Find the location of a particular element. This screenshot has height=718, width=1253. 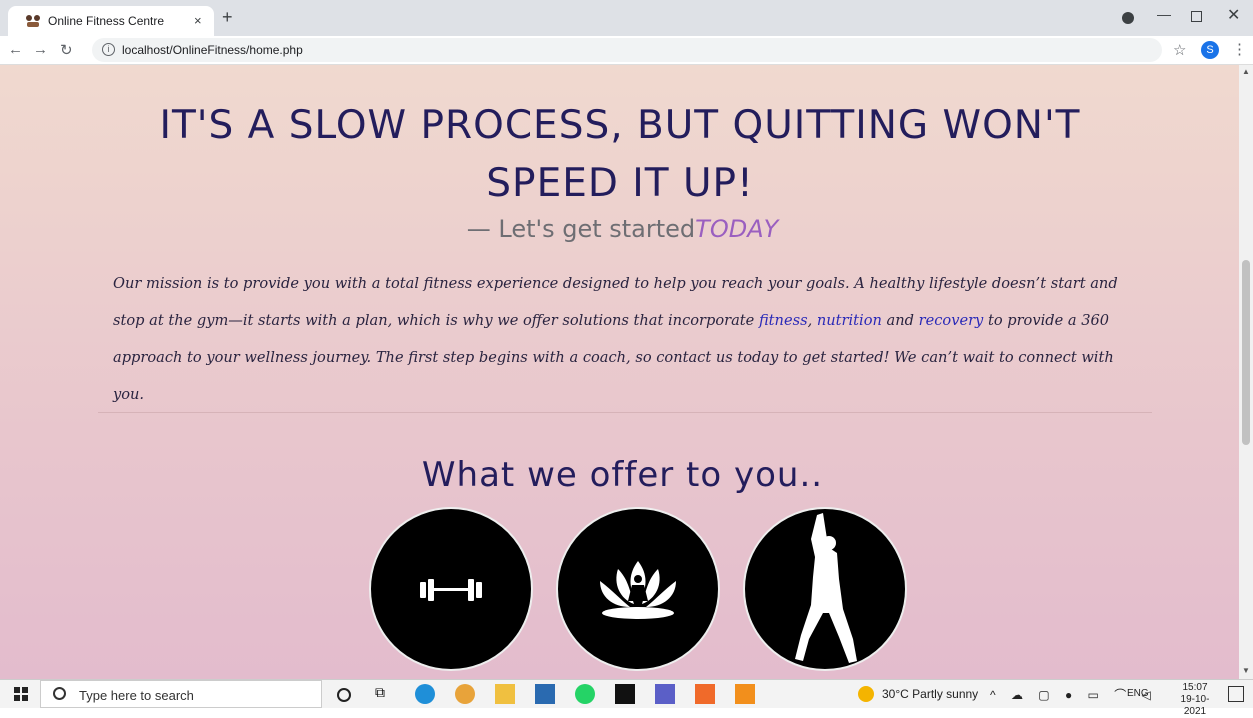

window-maximize-icon is located at coordinates (1196, 16).